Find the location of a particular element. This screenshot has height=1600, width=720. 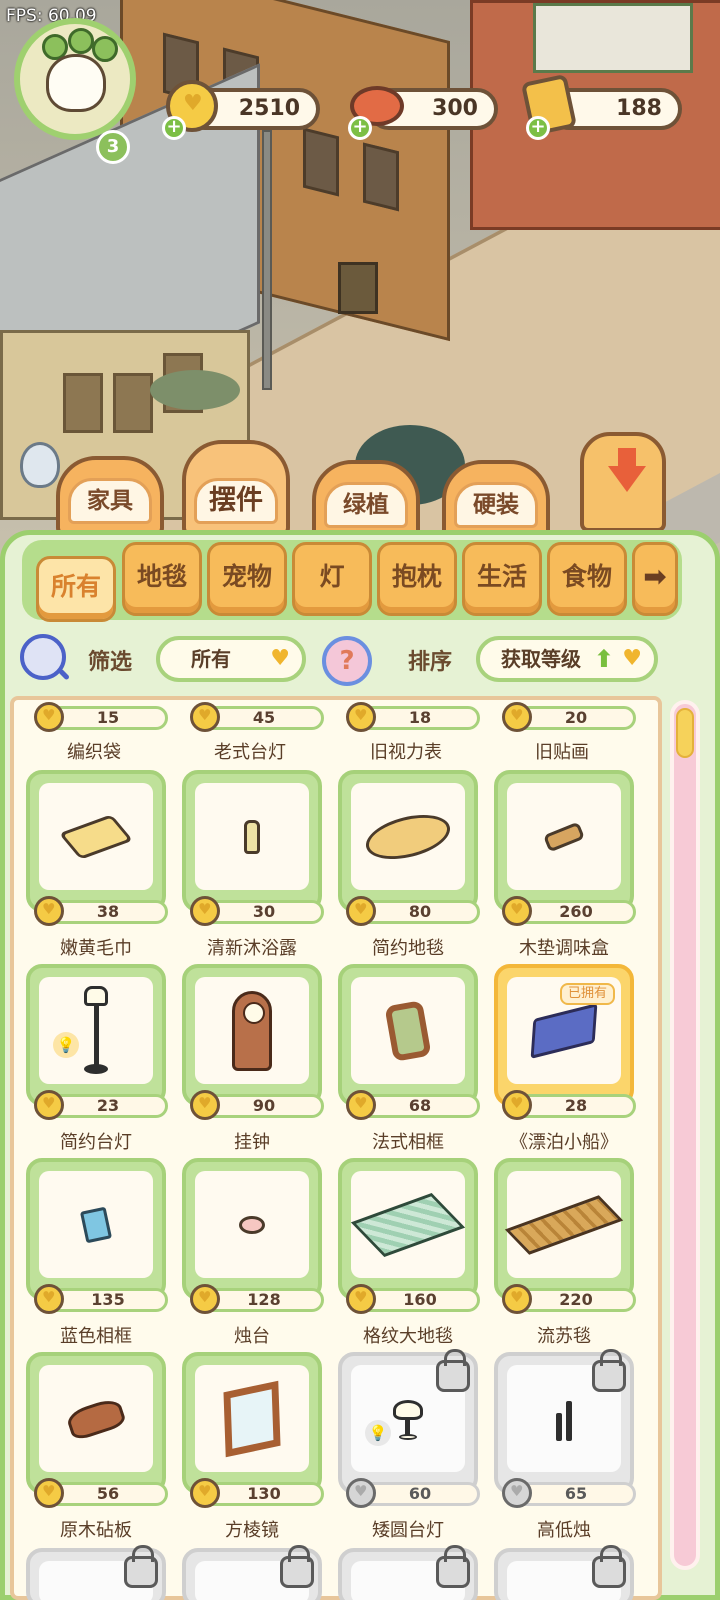

tab-label: 绿植 is located at coordinates (366, 505).